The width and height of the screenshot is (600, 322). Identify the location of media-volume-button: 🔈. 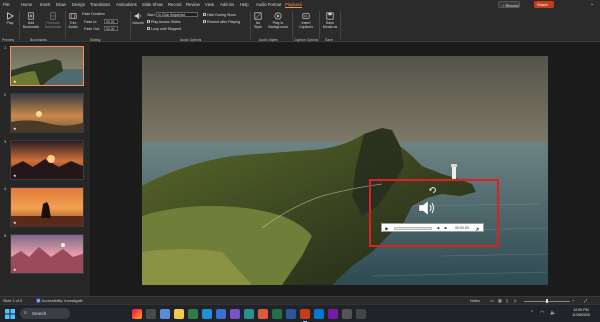
(478, 228).